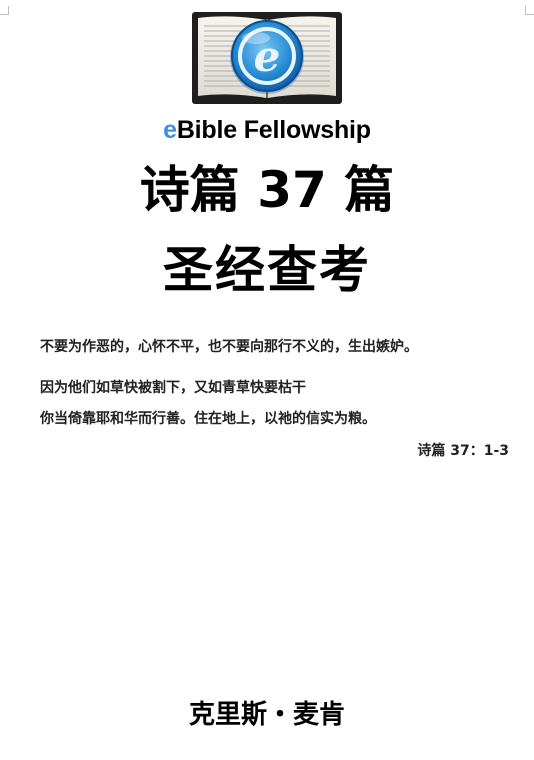  What do you see at coordinates (529, 10) in the screenshot?
I see `page-corner-mark-right` at bounding box center [529, 10].